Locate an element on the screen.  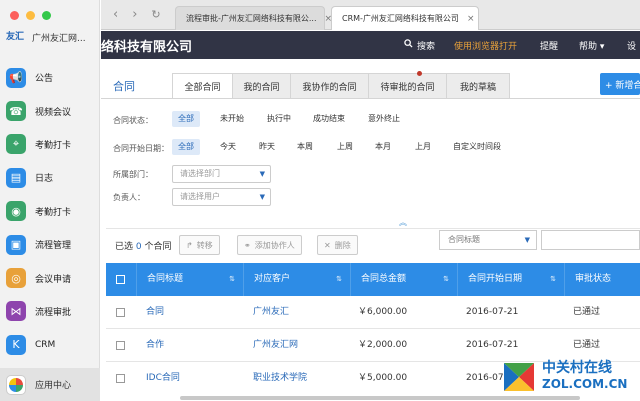
new-contract-button: + 新增合 is located at coordinates (620, 84).